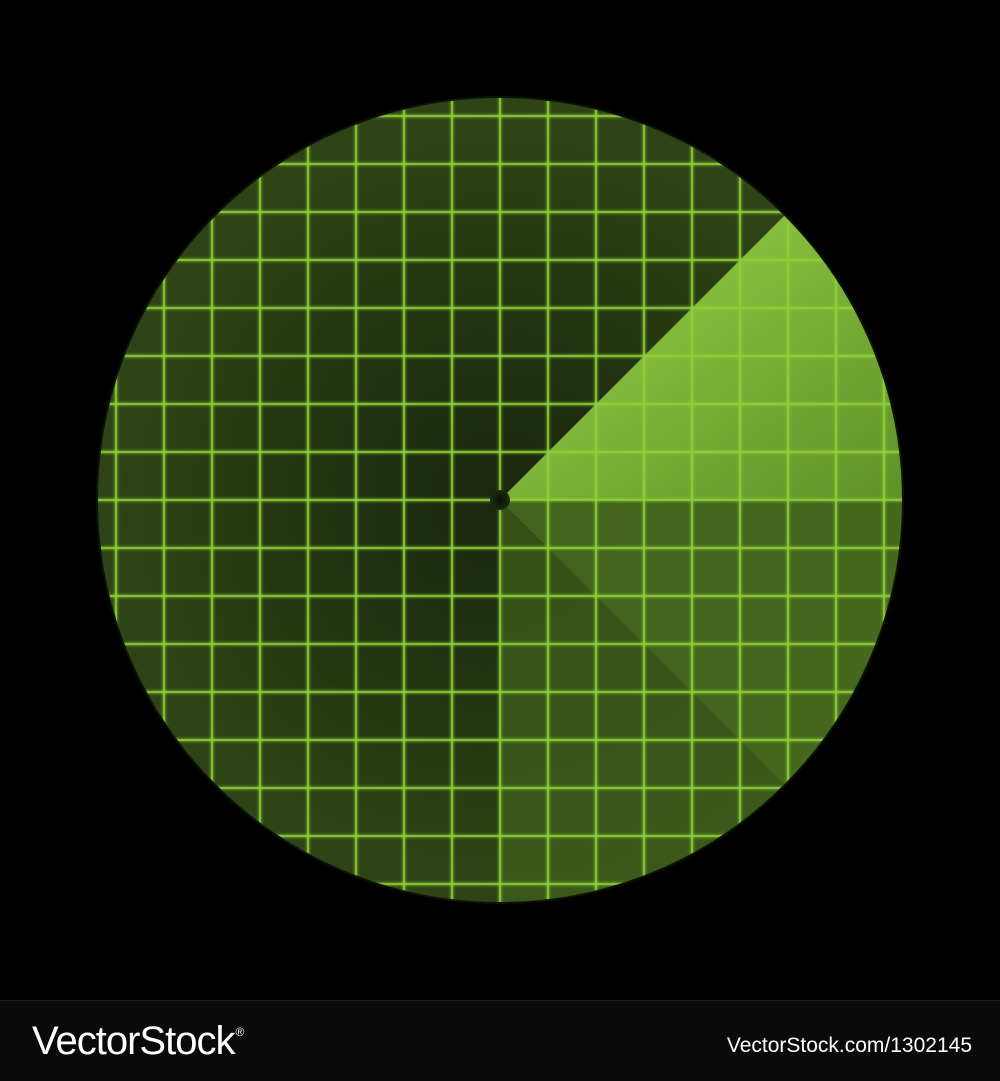  I want to click on center-dot, so click(500, 500).